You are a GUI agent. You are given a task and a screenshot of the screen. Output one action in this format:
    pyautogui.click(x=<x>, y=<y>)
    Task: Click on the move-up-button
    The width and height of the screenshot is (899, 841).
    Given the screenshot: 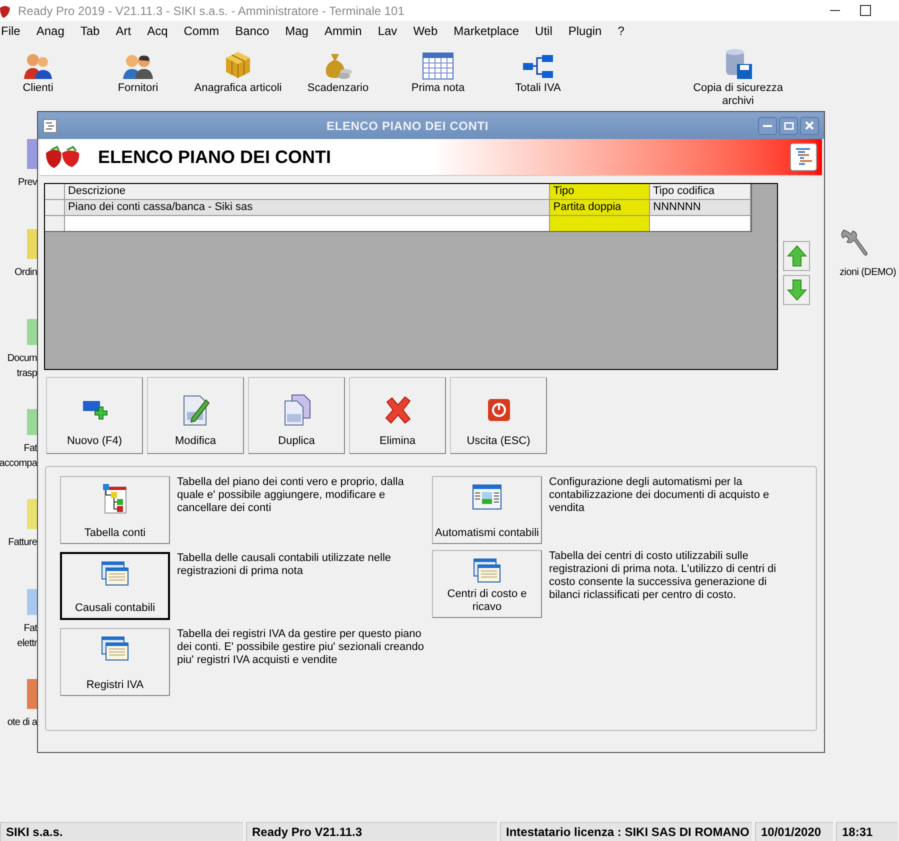 What is the action you would take?
    pyautogui.click(x=796, y=256)
    